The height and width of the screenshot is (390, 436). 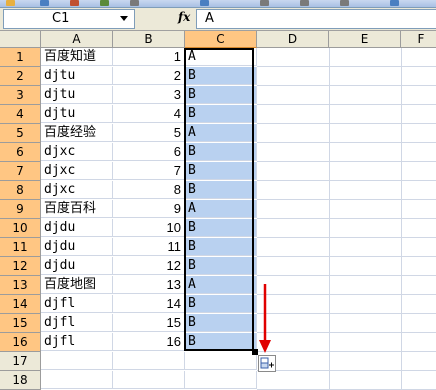 What do you see at coordinates (20, 76) in the screenshot?
I see `row-header: 2` at bounding box center [20, 76].